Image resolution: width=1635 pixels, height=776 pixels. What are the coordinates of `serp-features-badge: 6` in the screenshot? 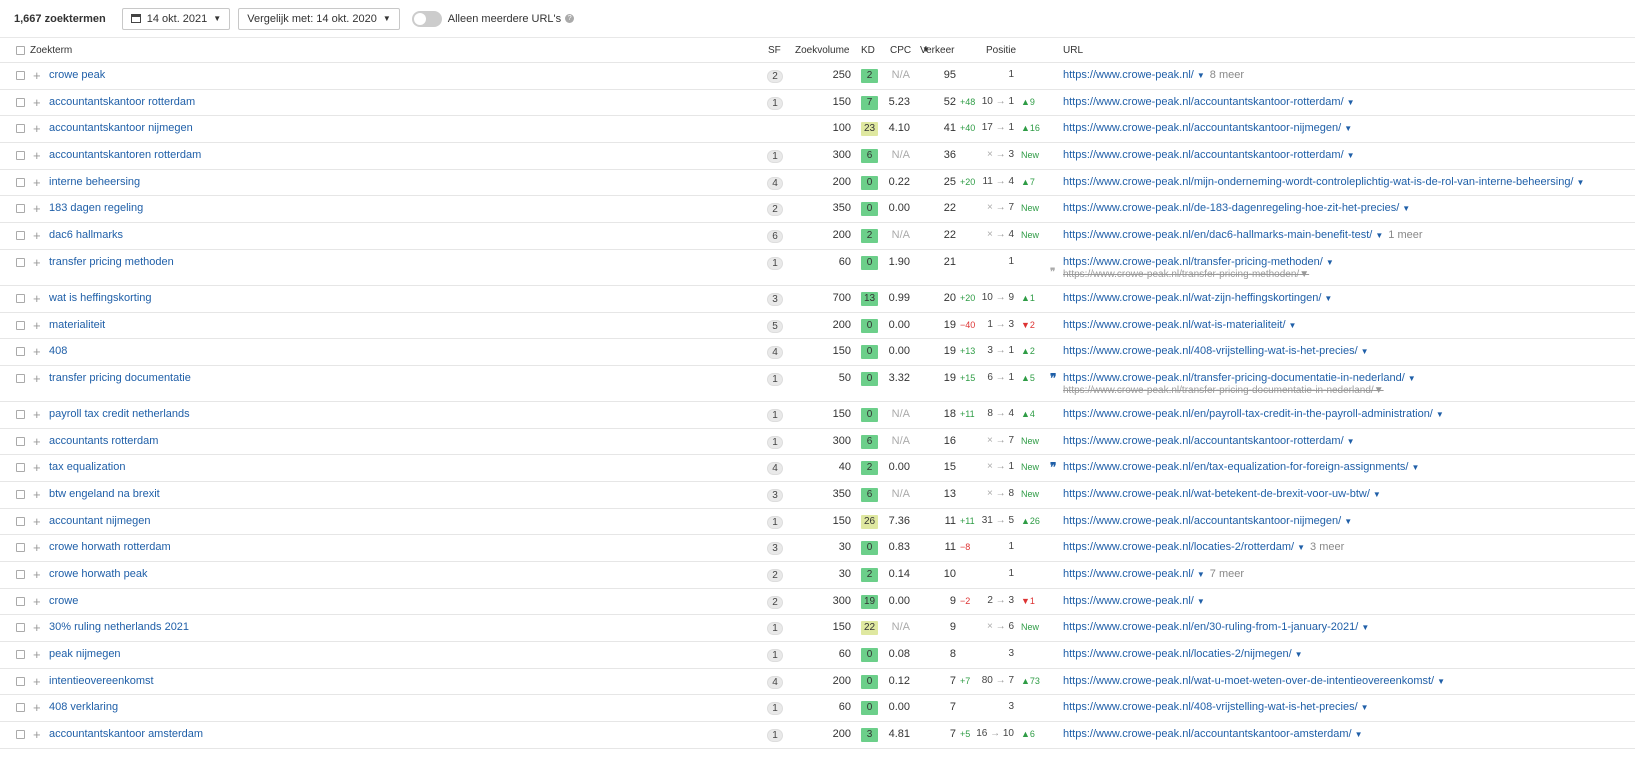 It's located at (775, 237).